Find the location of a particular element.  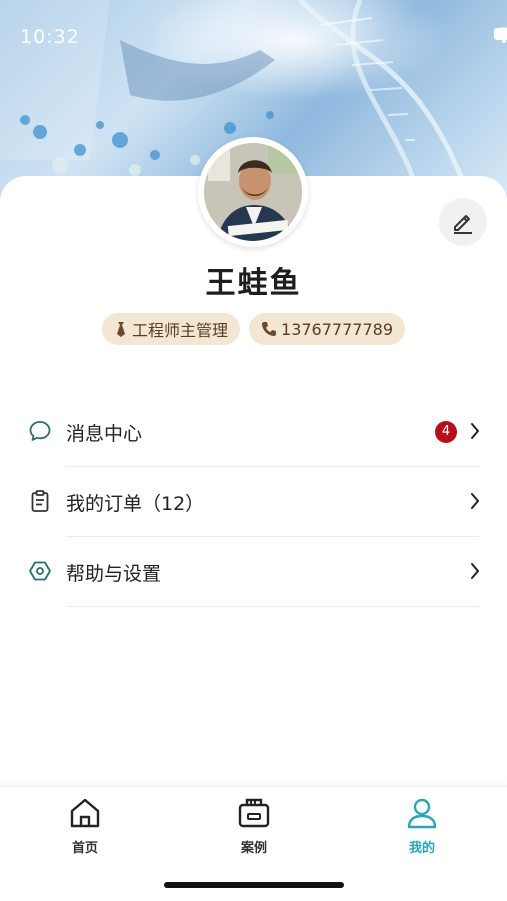

profile-tags: 工程师主管理 13767777789 is located at coordinates (253, 329).